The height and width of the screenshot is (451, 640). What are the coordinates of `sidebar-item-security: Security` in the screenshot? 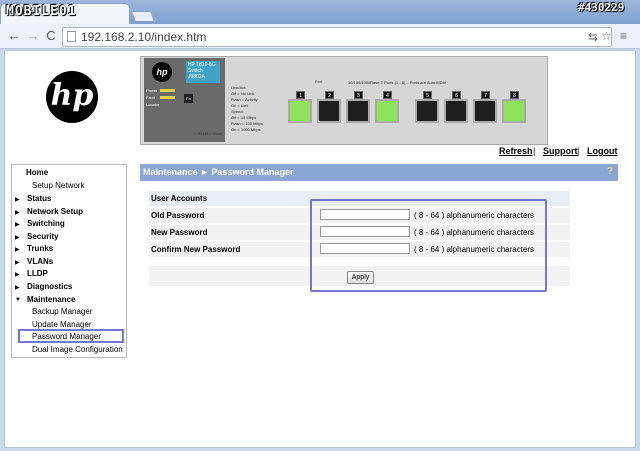 It's located at (43, 236).